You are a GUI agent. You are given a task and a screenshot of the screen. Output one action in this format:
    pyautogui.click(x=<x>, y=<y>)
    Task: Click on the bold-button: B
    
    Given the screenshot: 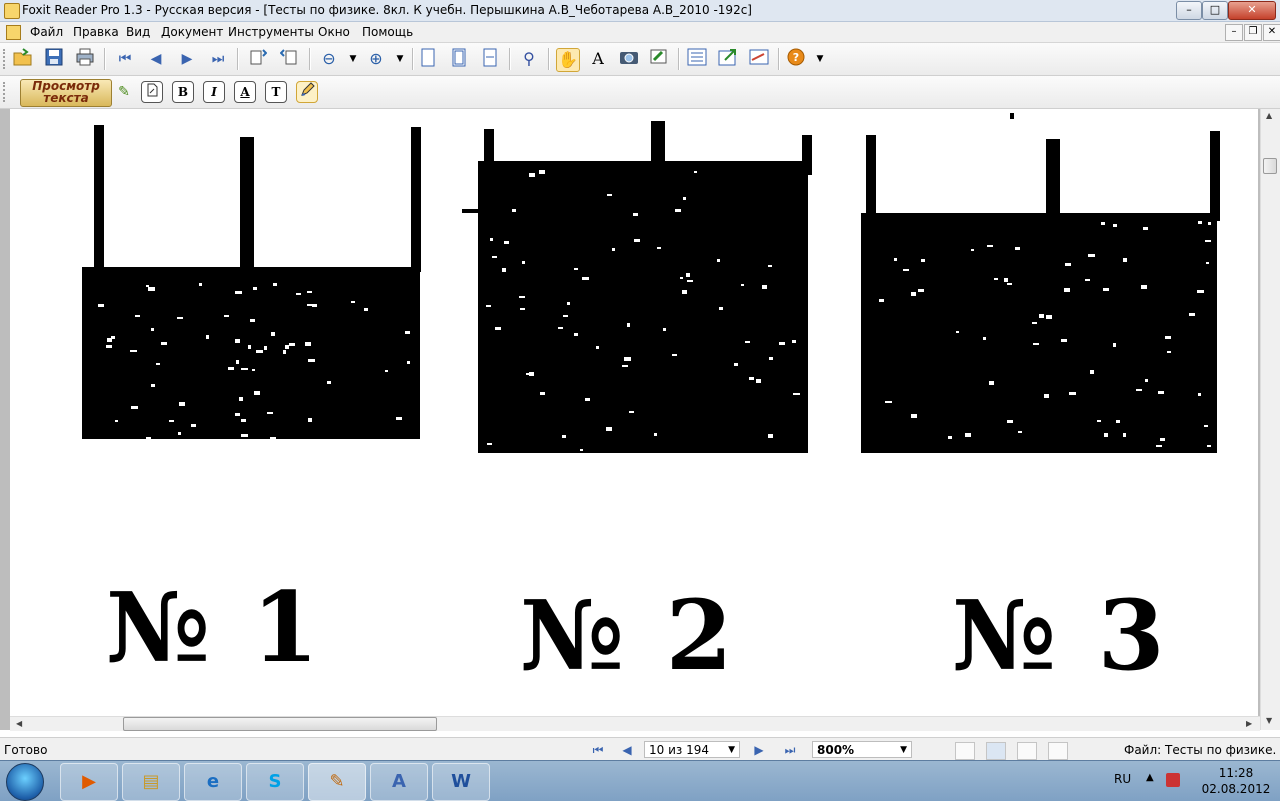 What is the action you would take?
    pyautogui.click(x=183, y=92)
    